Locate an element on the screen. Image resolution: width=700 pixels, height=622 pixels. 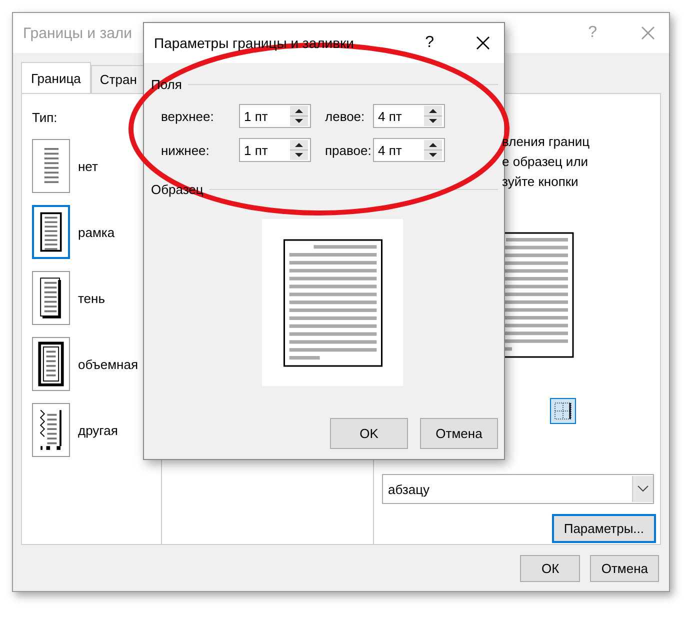
label: Тип: is located at coordinates (45, 117).